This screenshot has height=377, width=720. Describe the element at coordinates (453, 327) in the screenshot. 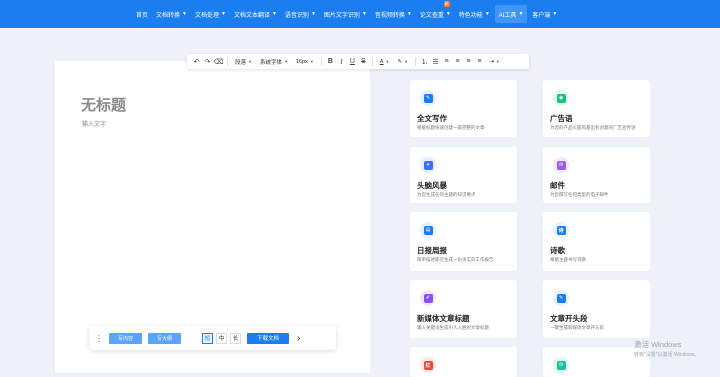

I see `tool-card-description: 输入关键词生成引人入胜的文章标题` at that location.